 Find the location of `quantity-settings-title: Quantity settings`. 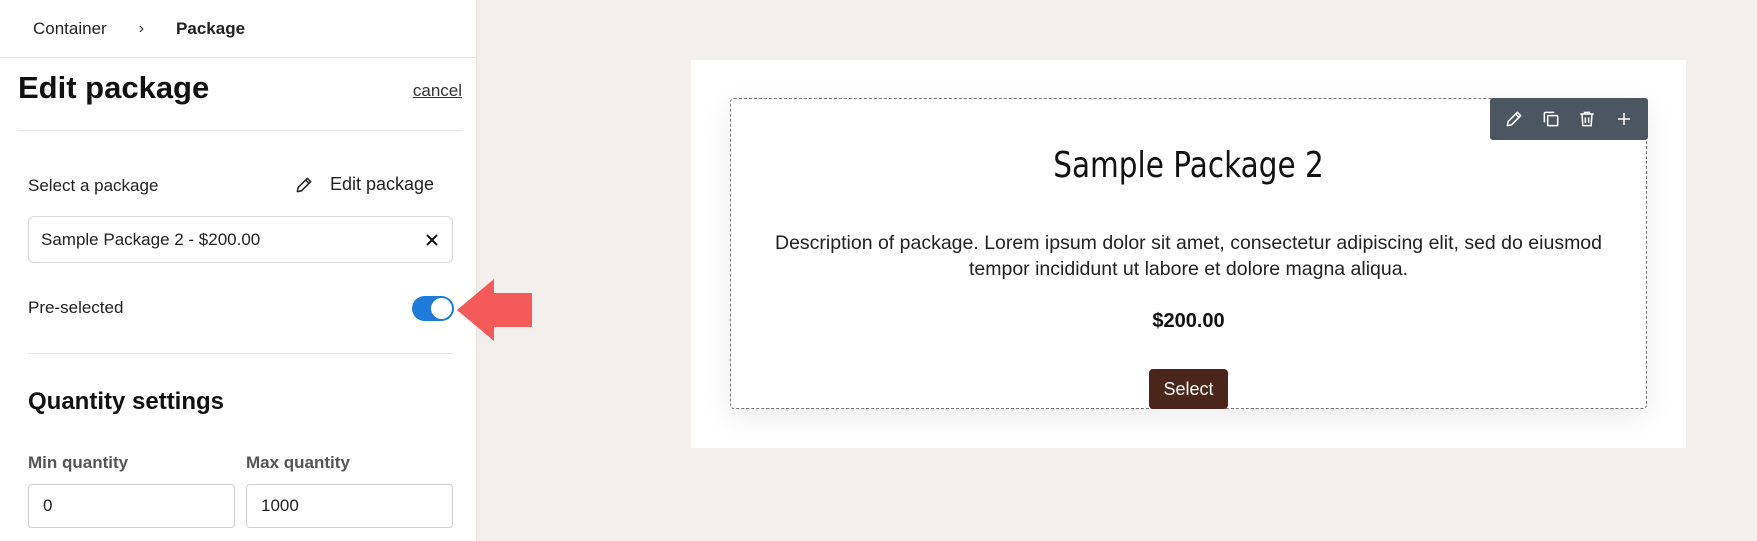

quantity-settings-title: Quantity settings is located at coordinates (126, 401).